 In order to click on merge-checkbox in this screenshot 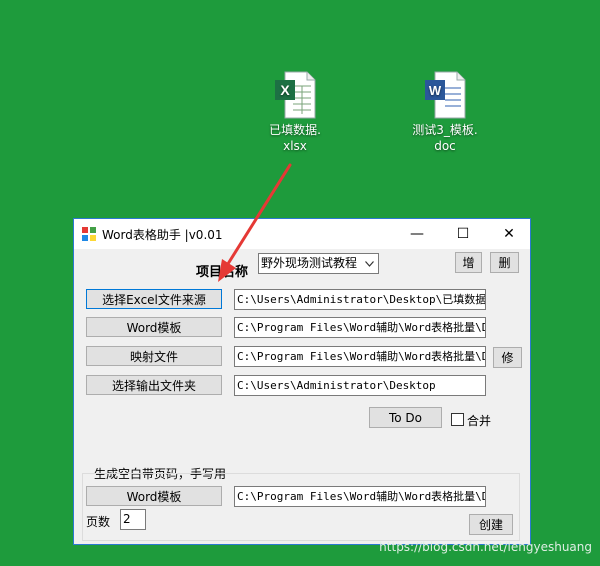, I will do `click(457, 419)`.